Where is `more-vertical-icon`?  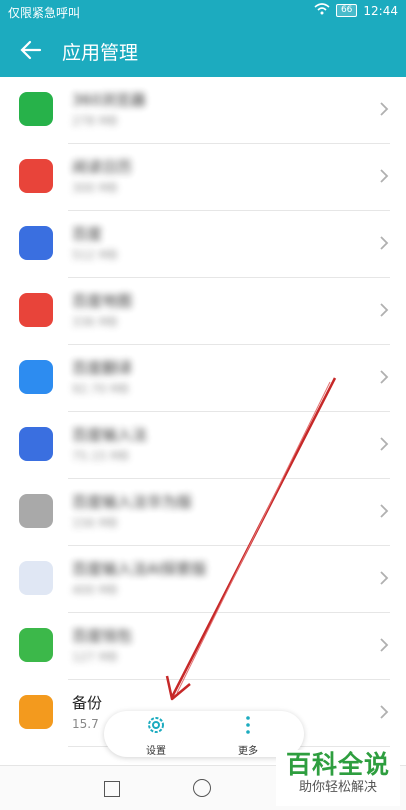 more-vertical-icon is located at coordinates (248, 728).